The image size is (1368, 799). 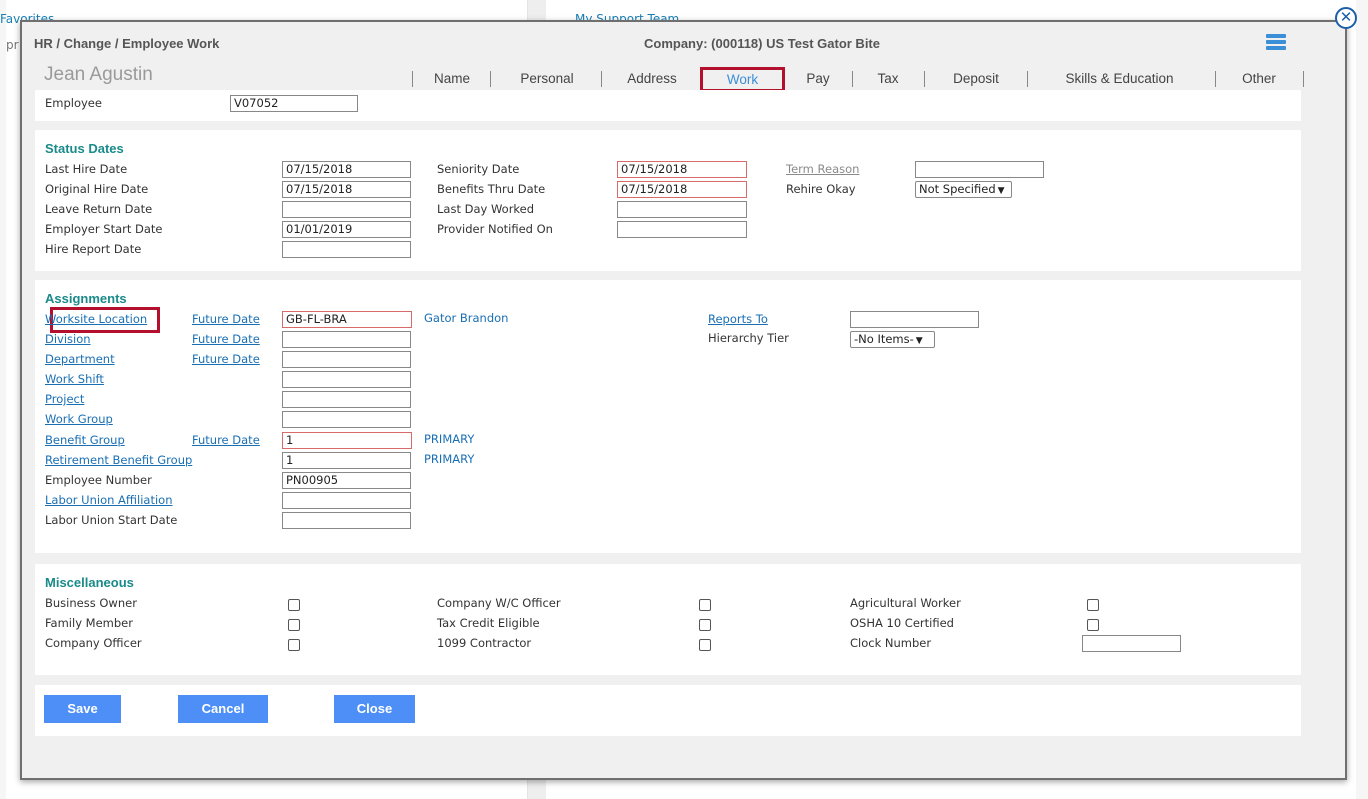 I want to click on company-wc-officer-checkbox, so click(x=705, y=605).